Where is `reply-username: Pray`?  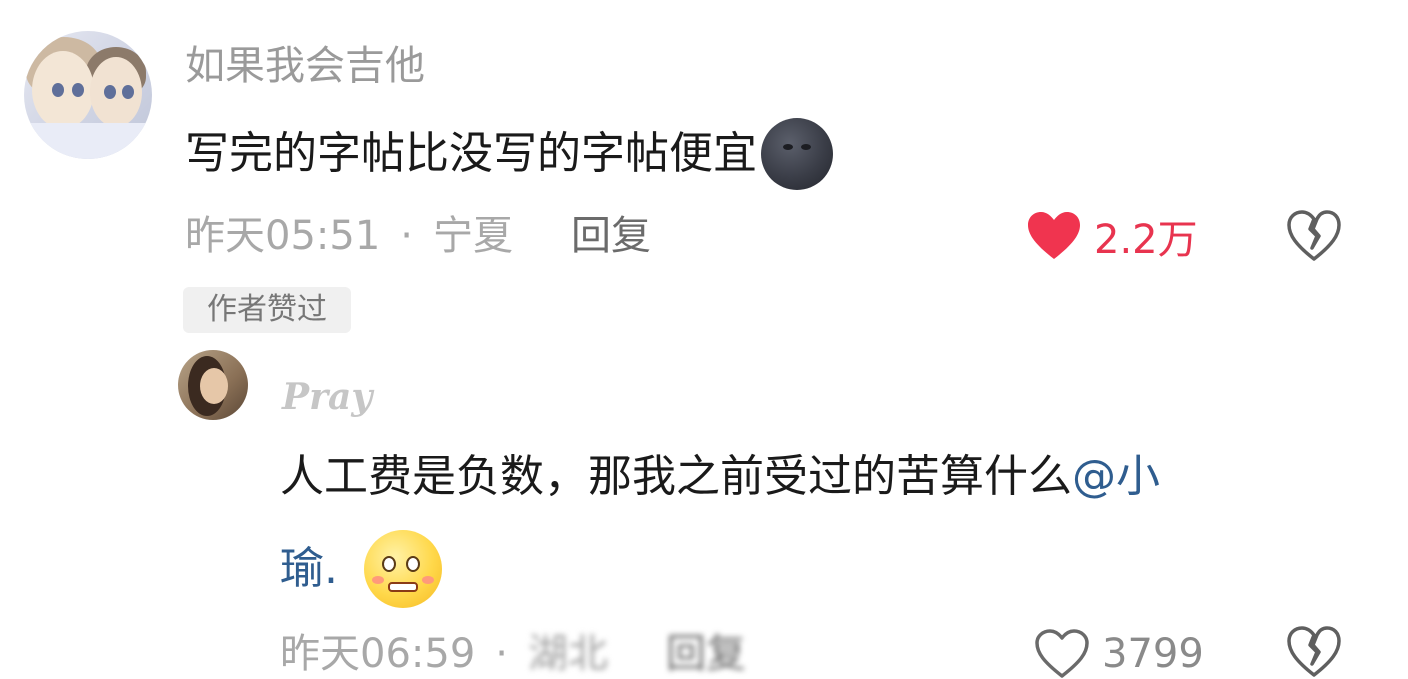 reply-username: Pray is located at coordinates (327, 397).